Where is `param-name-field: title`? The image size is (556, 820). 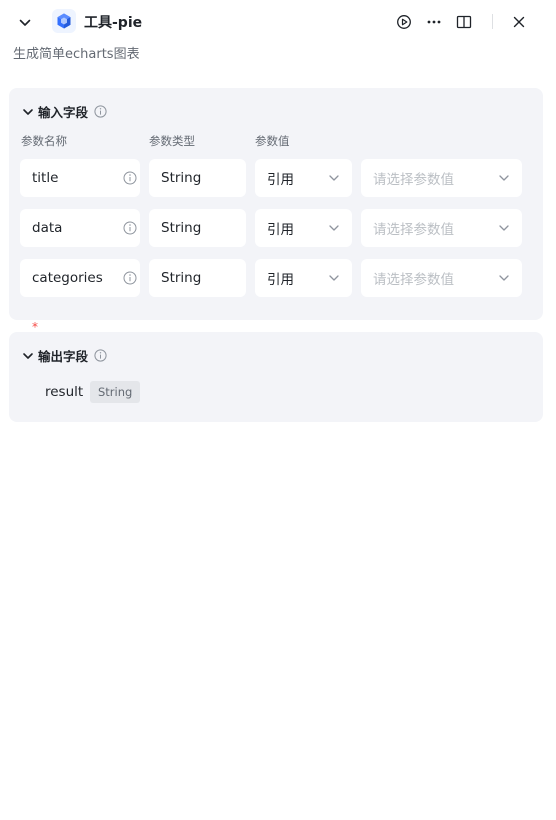
param-name-field: title is located at coordinates (80, 178).